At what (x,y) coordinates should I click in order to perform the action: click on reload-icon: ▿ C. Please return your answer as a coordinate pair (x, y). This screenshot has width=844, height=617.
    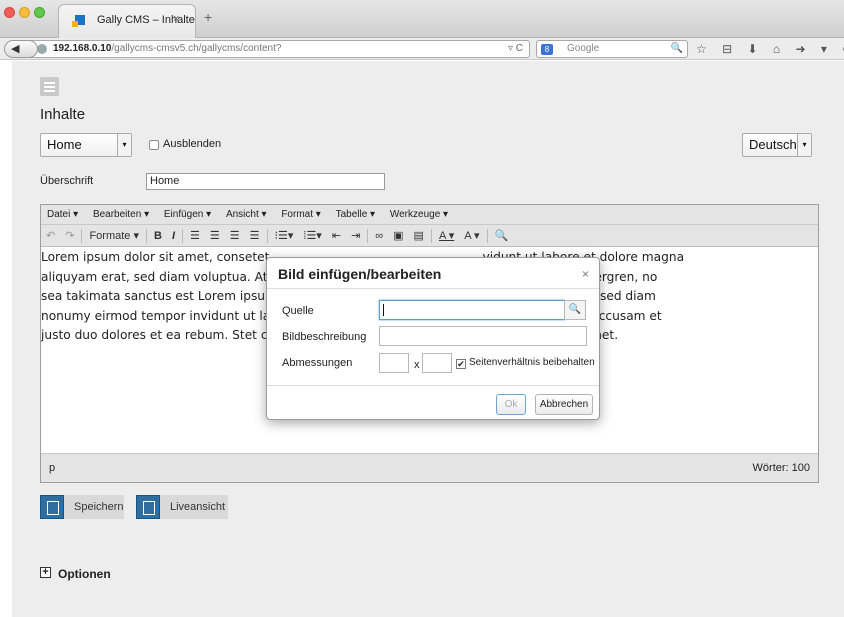
    Looking at the image, I should click on (515, 49).